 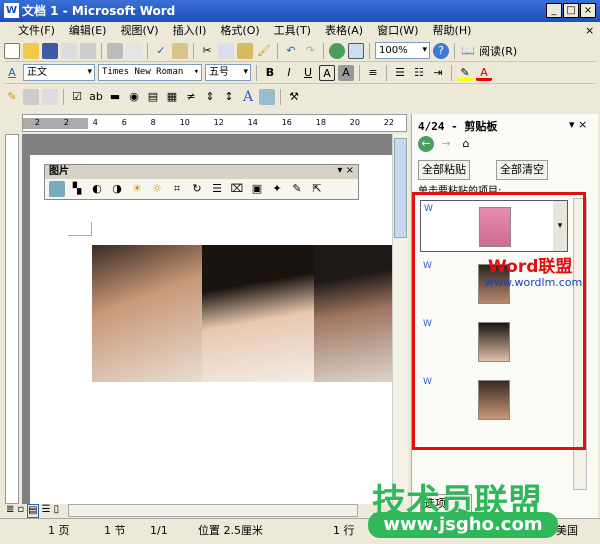 I want to click on more-brightness-icon: ☀, so click(x=137, y=189).